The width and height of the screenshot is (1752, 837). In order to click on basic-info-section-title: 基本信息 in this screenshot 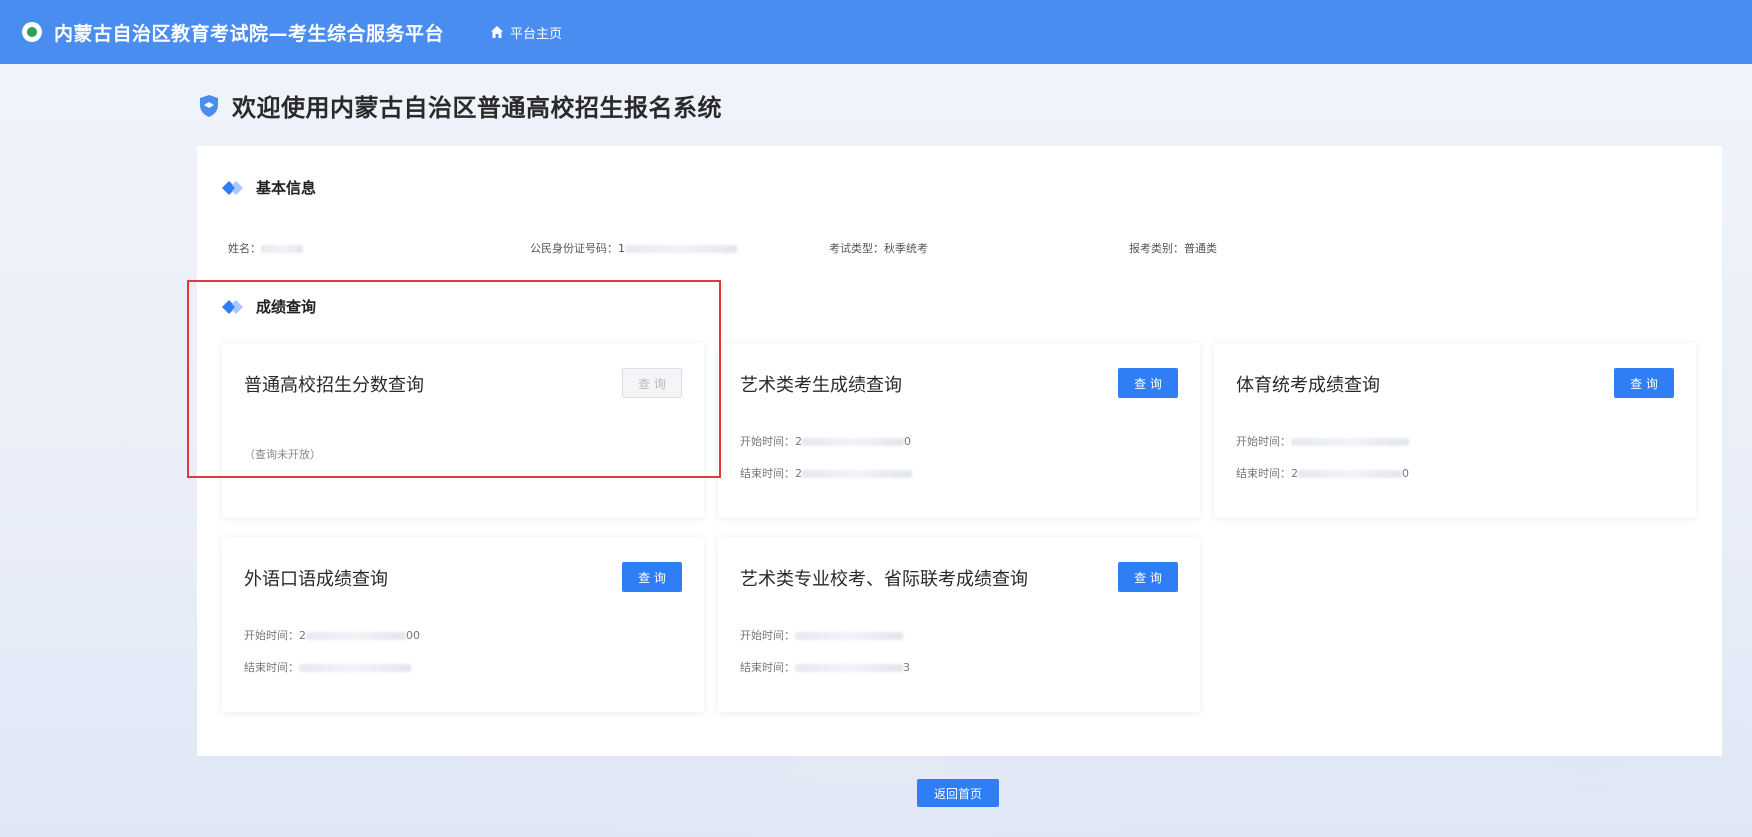, I will do `click(269, 187)`.